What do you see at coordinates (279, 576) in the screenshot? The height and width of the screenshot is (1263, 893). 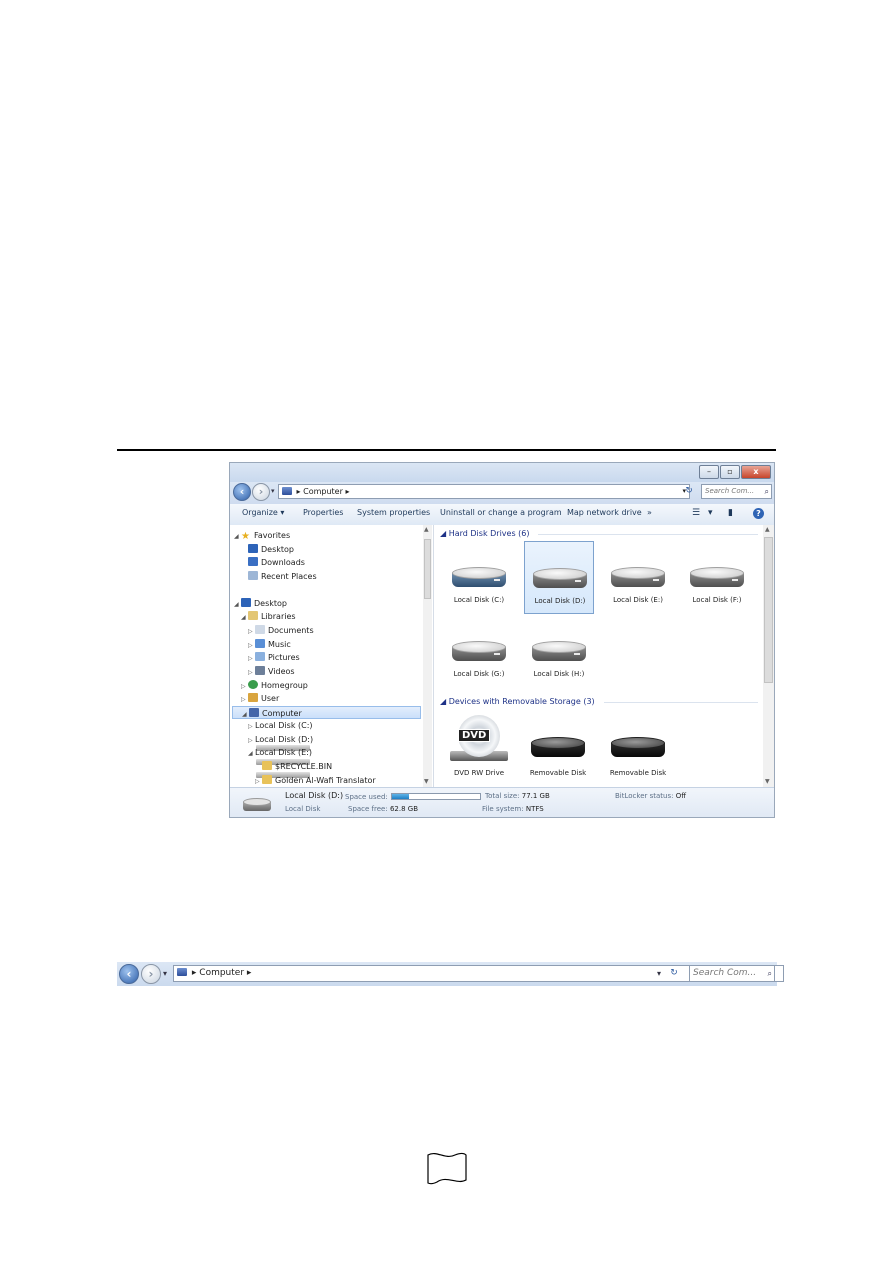 I see `nav-item: Recent Places` at bounding box center [279, 576].